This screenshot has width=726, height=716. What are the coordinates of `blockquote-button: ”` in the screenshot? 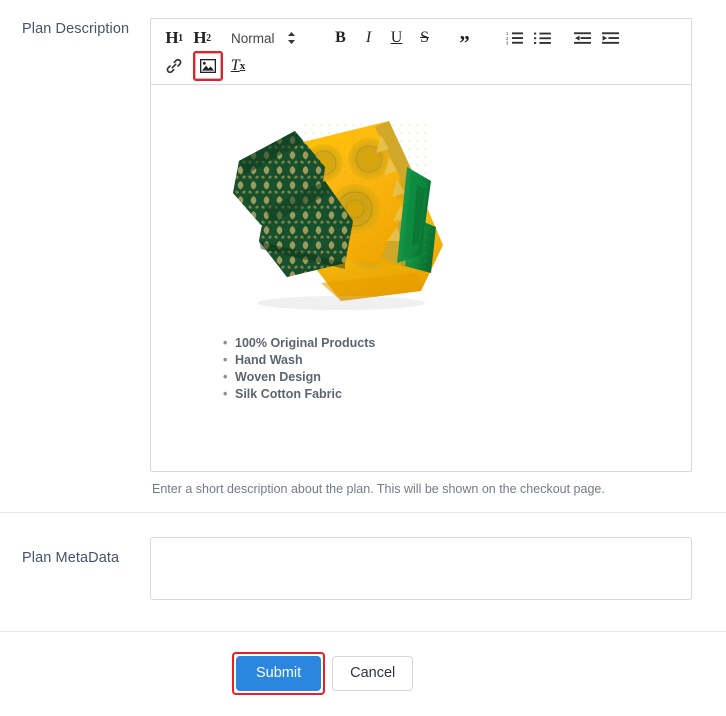 It's located at (465, 38).